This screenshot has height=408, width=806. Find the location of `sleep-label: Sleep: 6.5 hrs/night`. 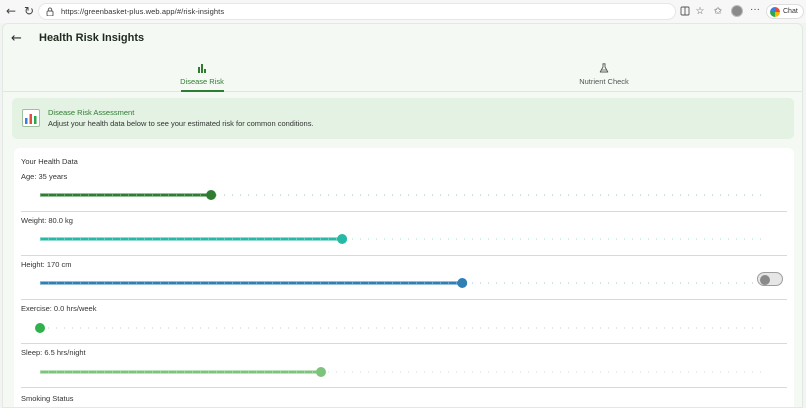

sleep-label: Sleep: 6.5 hrs/night is located at coordinates (53, 352).